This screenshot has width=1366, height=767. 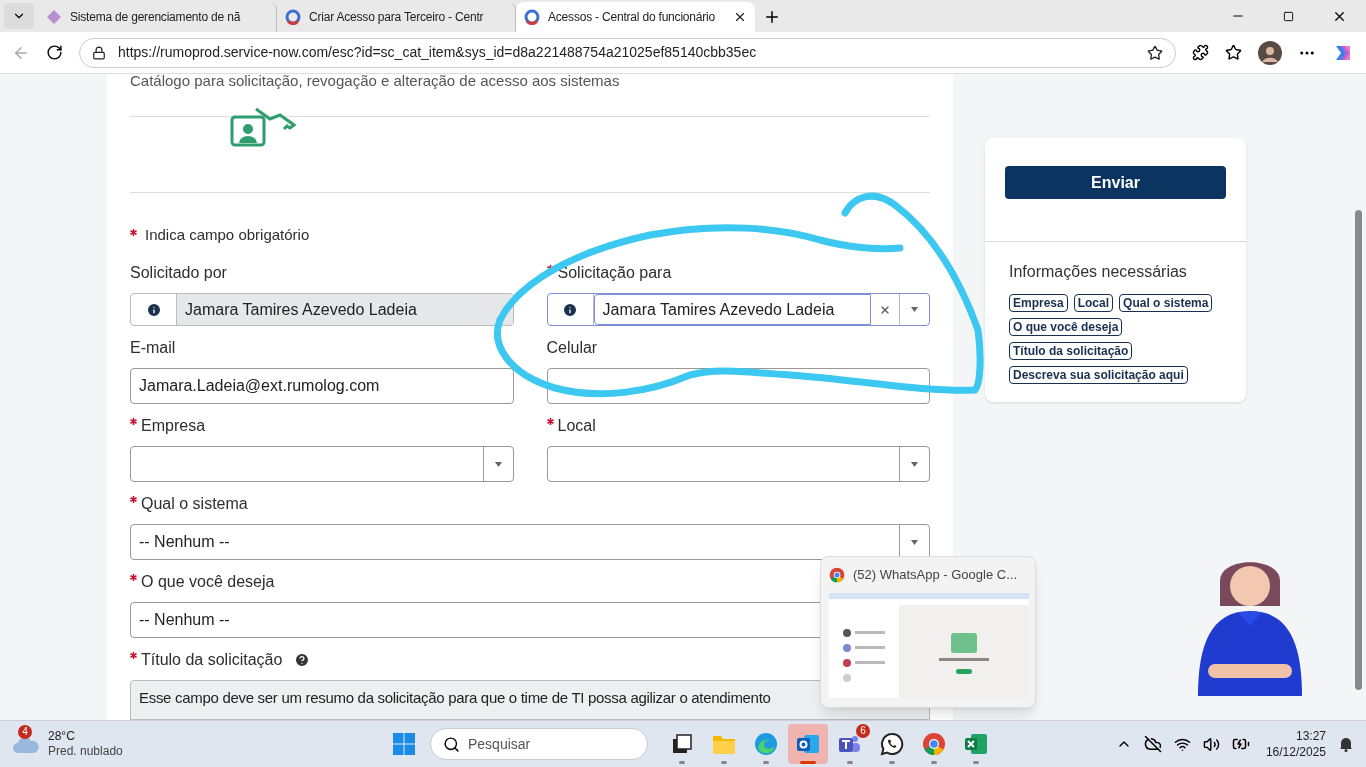 I want to click on search-icon, so click(x=451, y=744).